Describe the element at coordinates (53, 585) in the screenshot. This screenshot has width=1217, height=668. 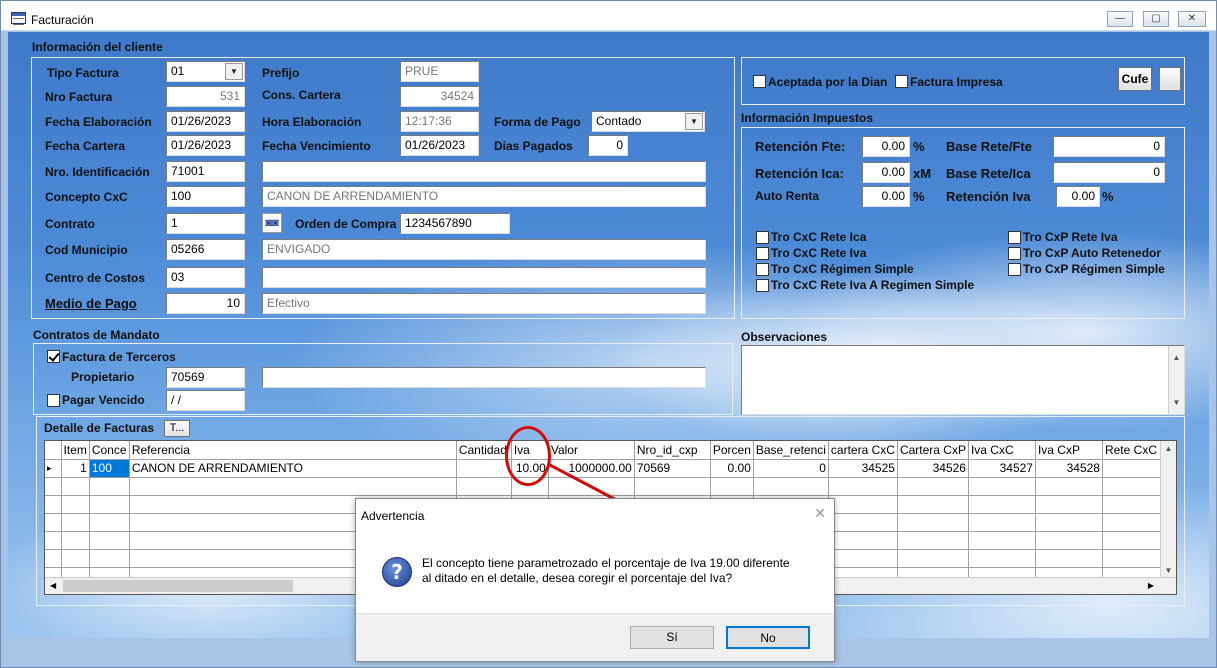
I see `scroll-left-icon: ◀` at that location.